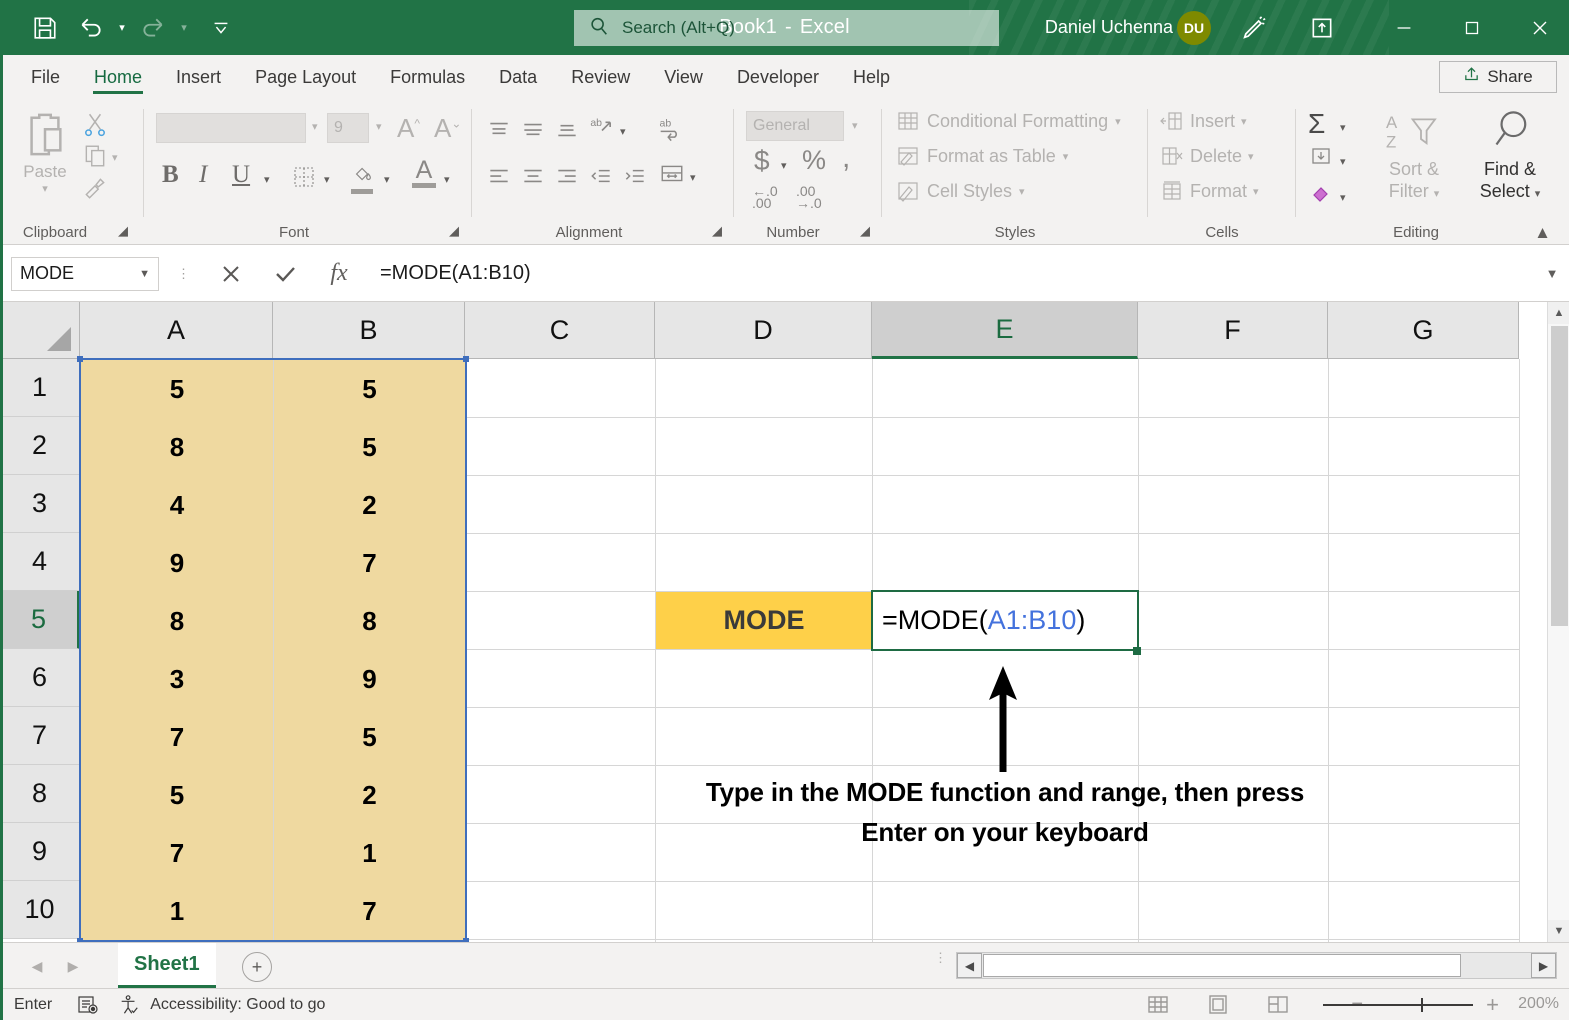 The width and height of the screenshot is (1569, 1020). I want to click on alignment-dialog-launcher: ◢, so click(717, 231).